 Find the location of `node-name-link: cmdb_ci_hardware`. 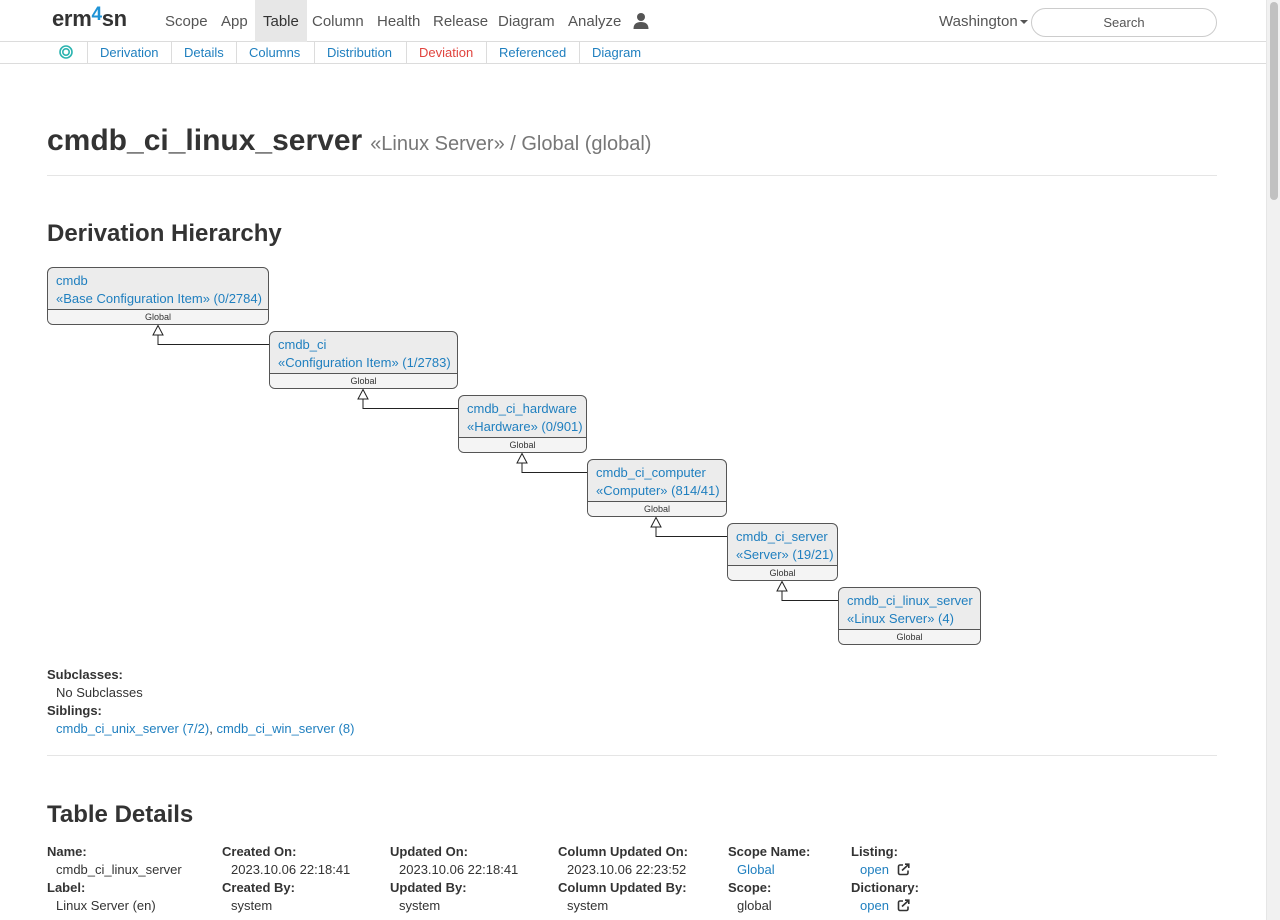

node-name-link: cmdb_ci_hardware is located at coordinates (522, 409).